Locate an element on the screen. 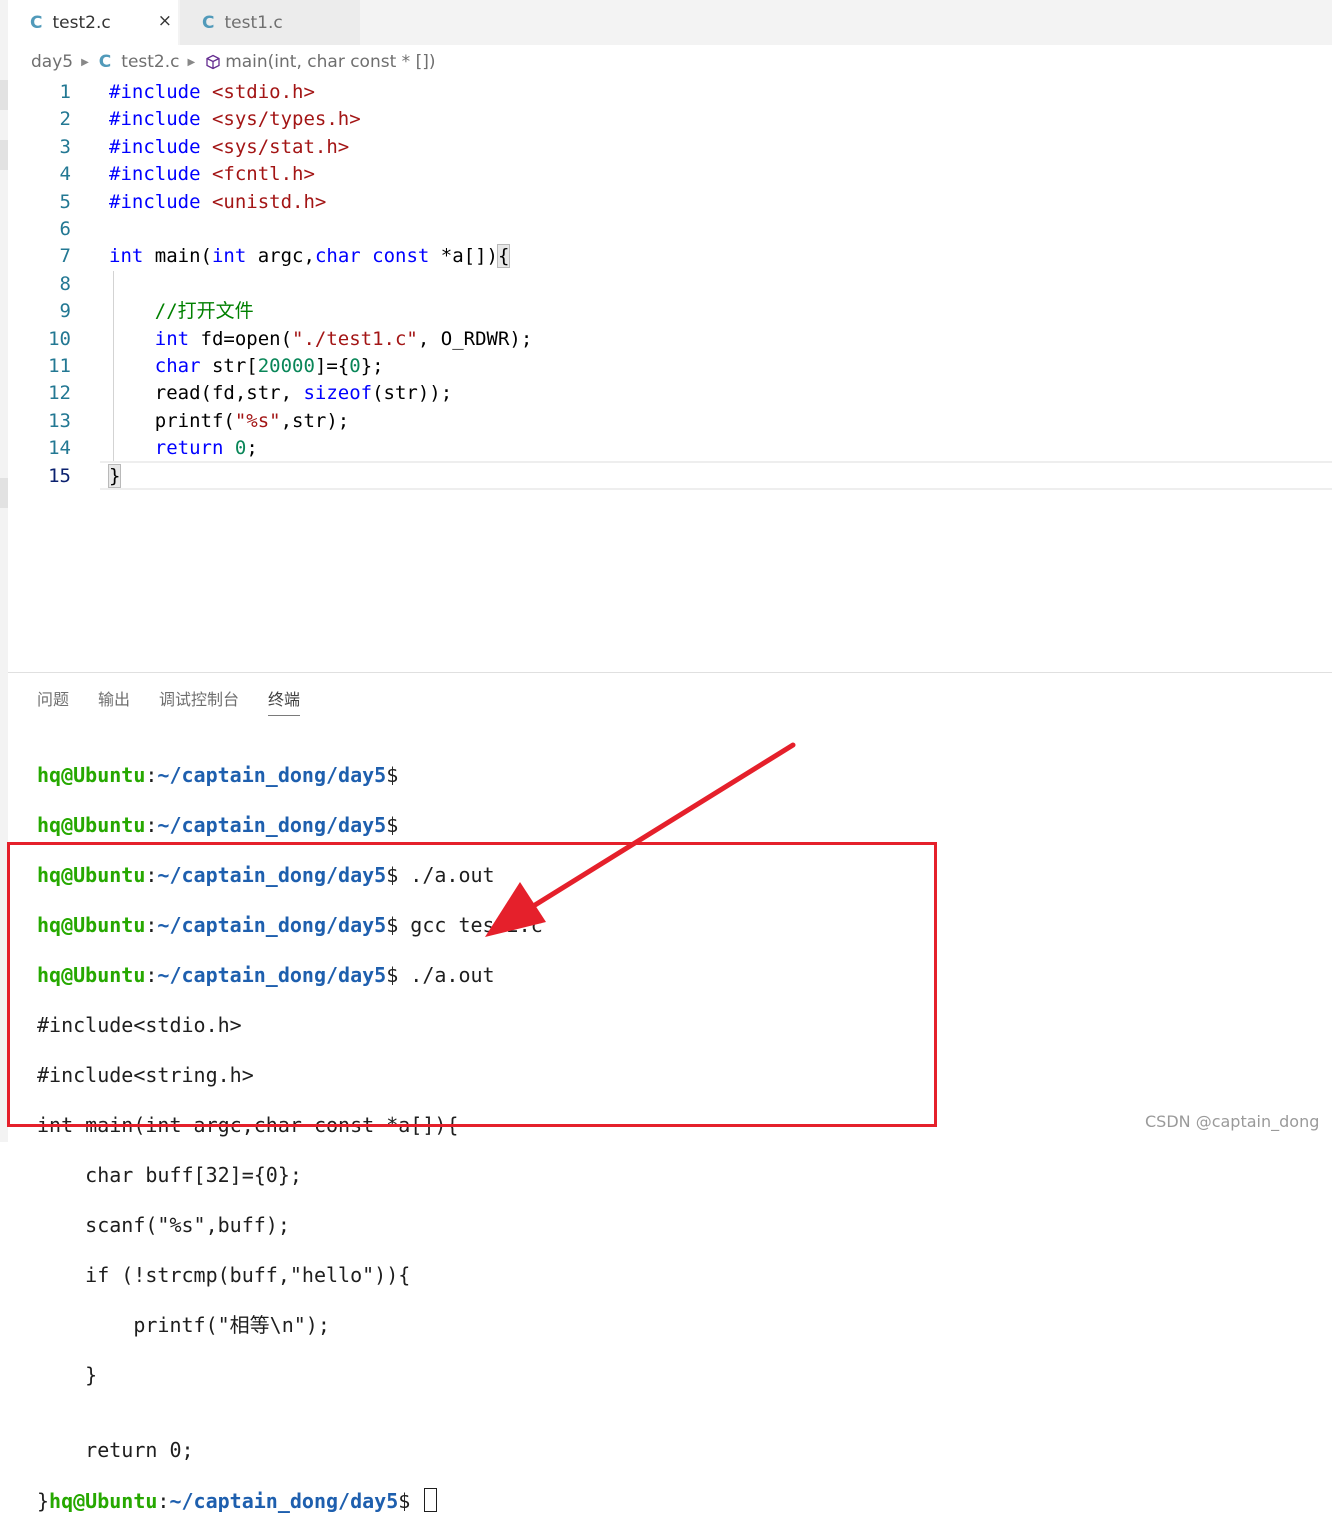 This screenshot has width=1332, height=1539. terminal-output-line: return 0; is located at coordinates (115, 1450).